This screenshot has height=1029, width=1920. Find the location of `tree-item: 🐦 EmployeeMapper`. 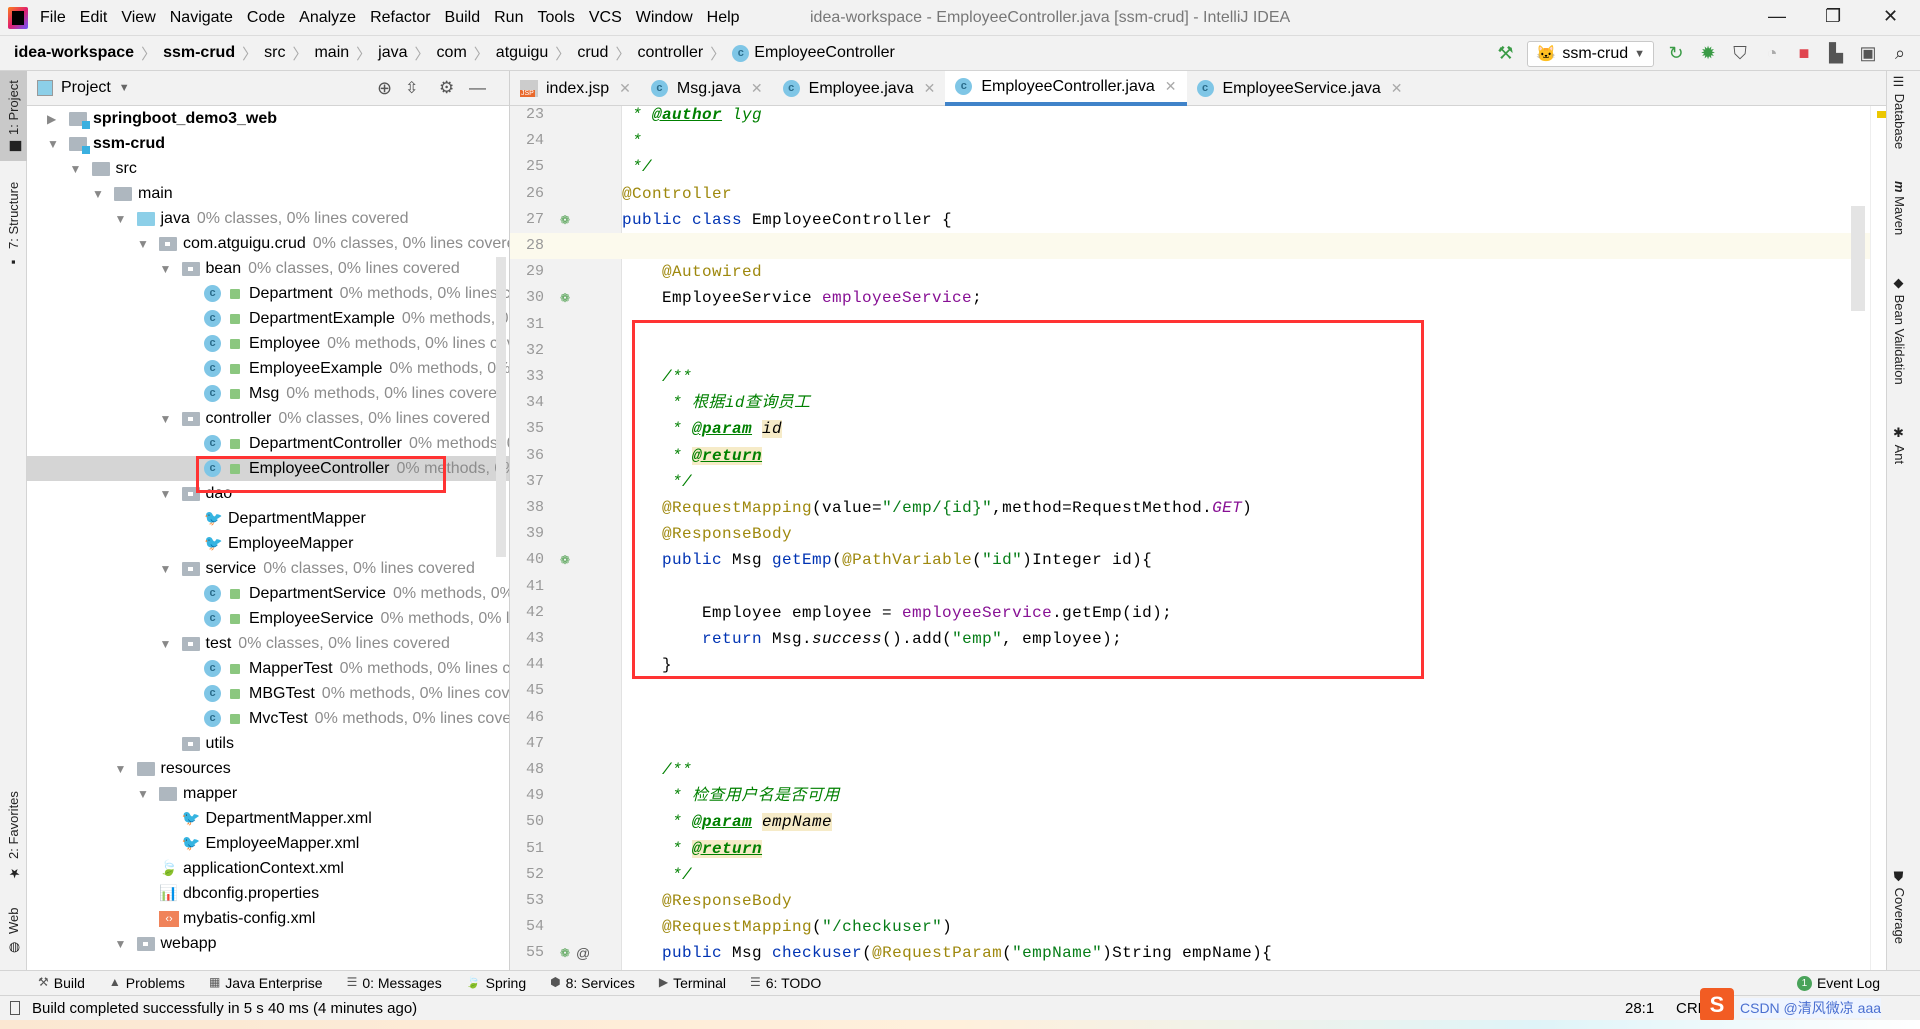

tree-item: 🐦 EmployeeMapper is located at coordinates (268, 543).